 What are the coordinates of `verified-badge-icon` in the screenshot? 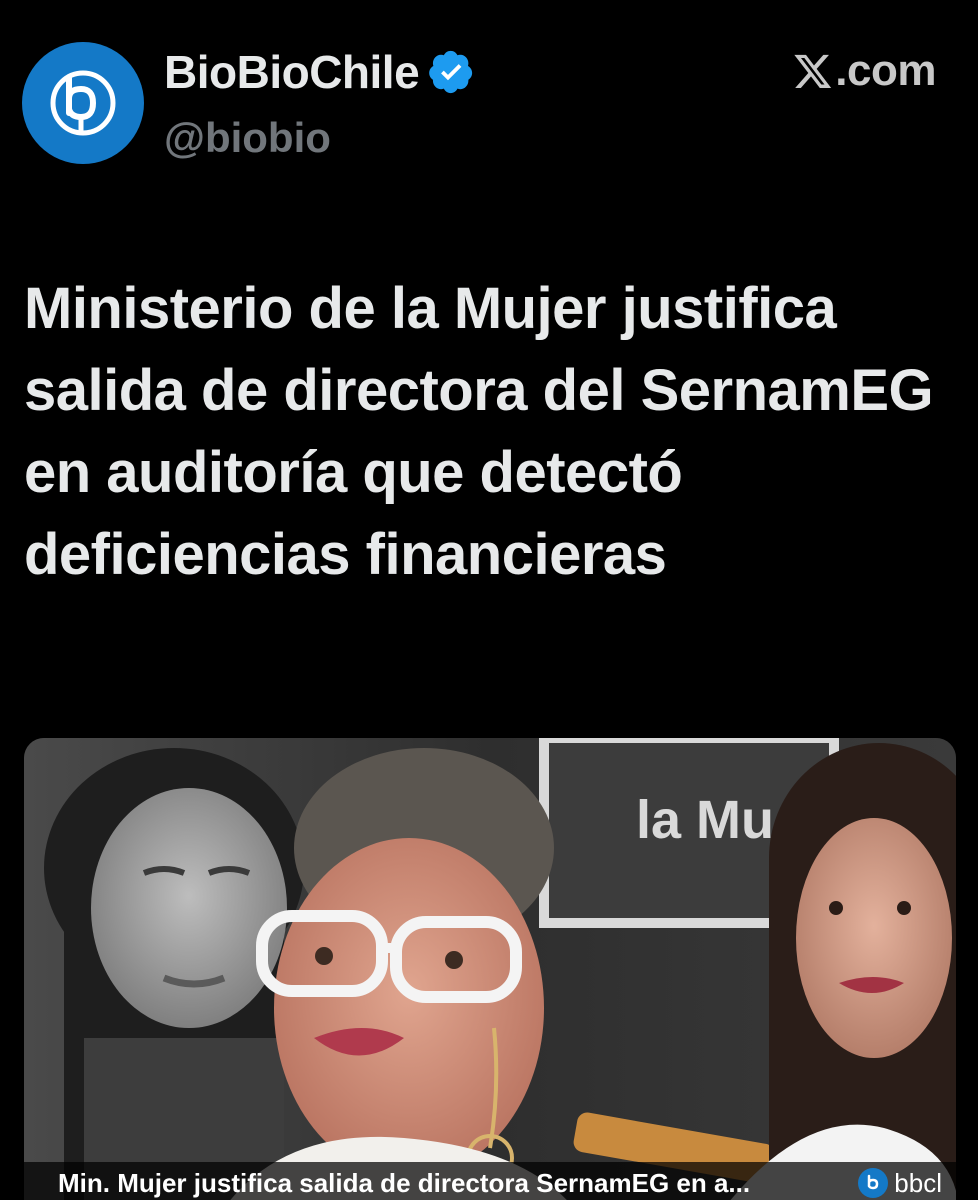 It's located at (451, 72).